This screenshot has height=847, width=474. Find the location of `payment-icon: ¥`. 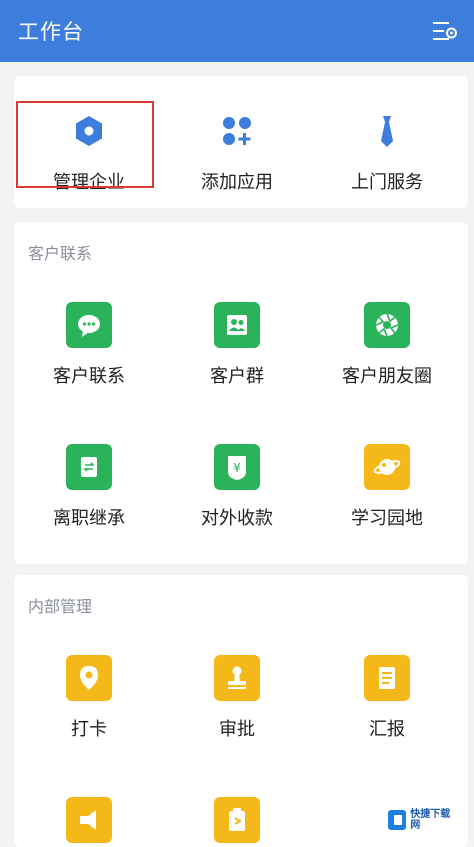

payment-icon: ¥ is located at coordinates (237, 467).